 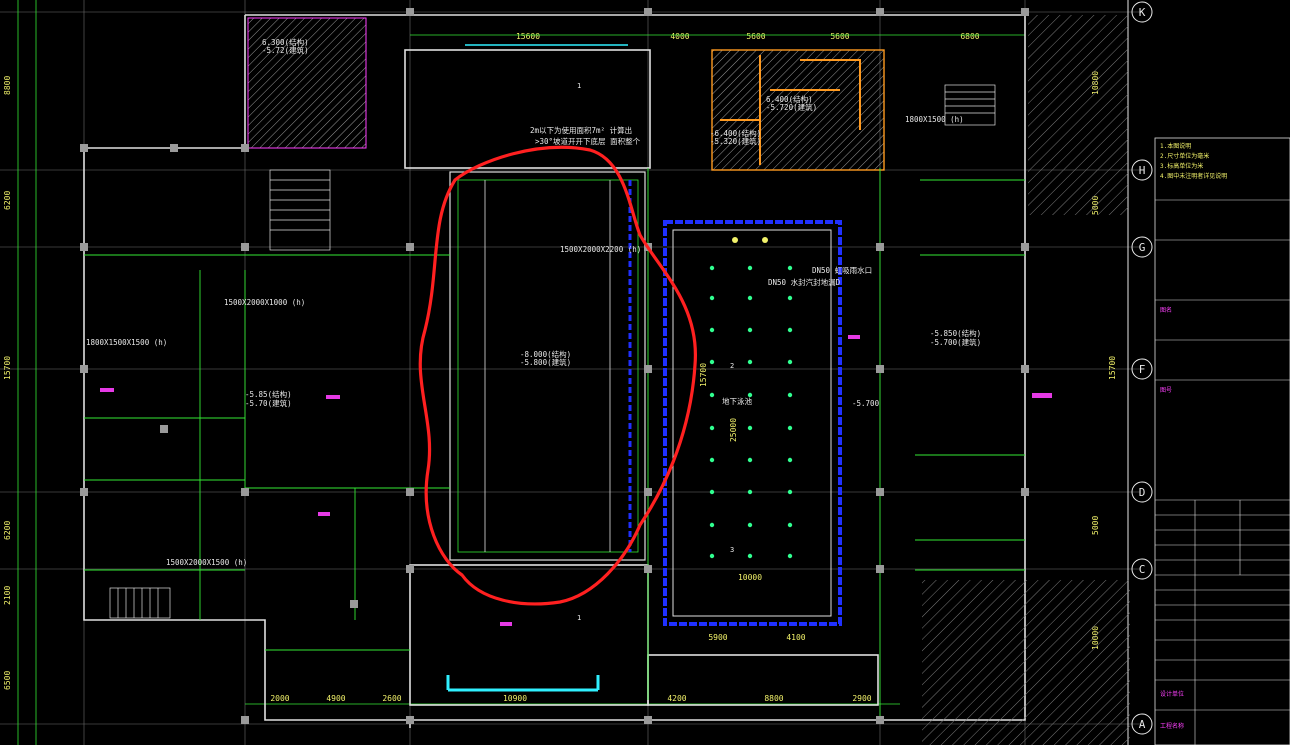 What do you see at coordinates (795, 637) in the screenshot?
I see `dim-pool-2: 4100` at bounding box center [795, 637].